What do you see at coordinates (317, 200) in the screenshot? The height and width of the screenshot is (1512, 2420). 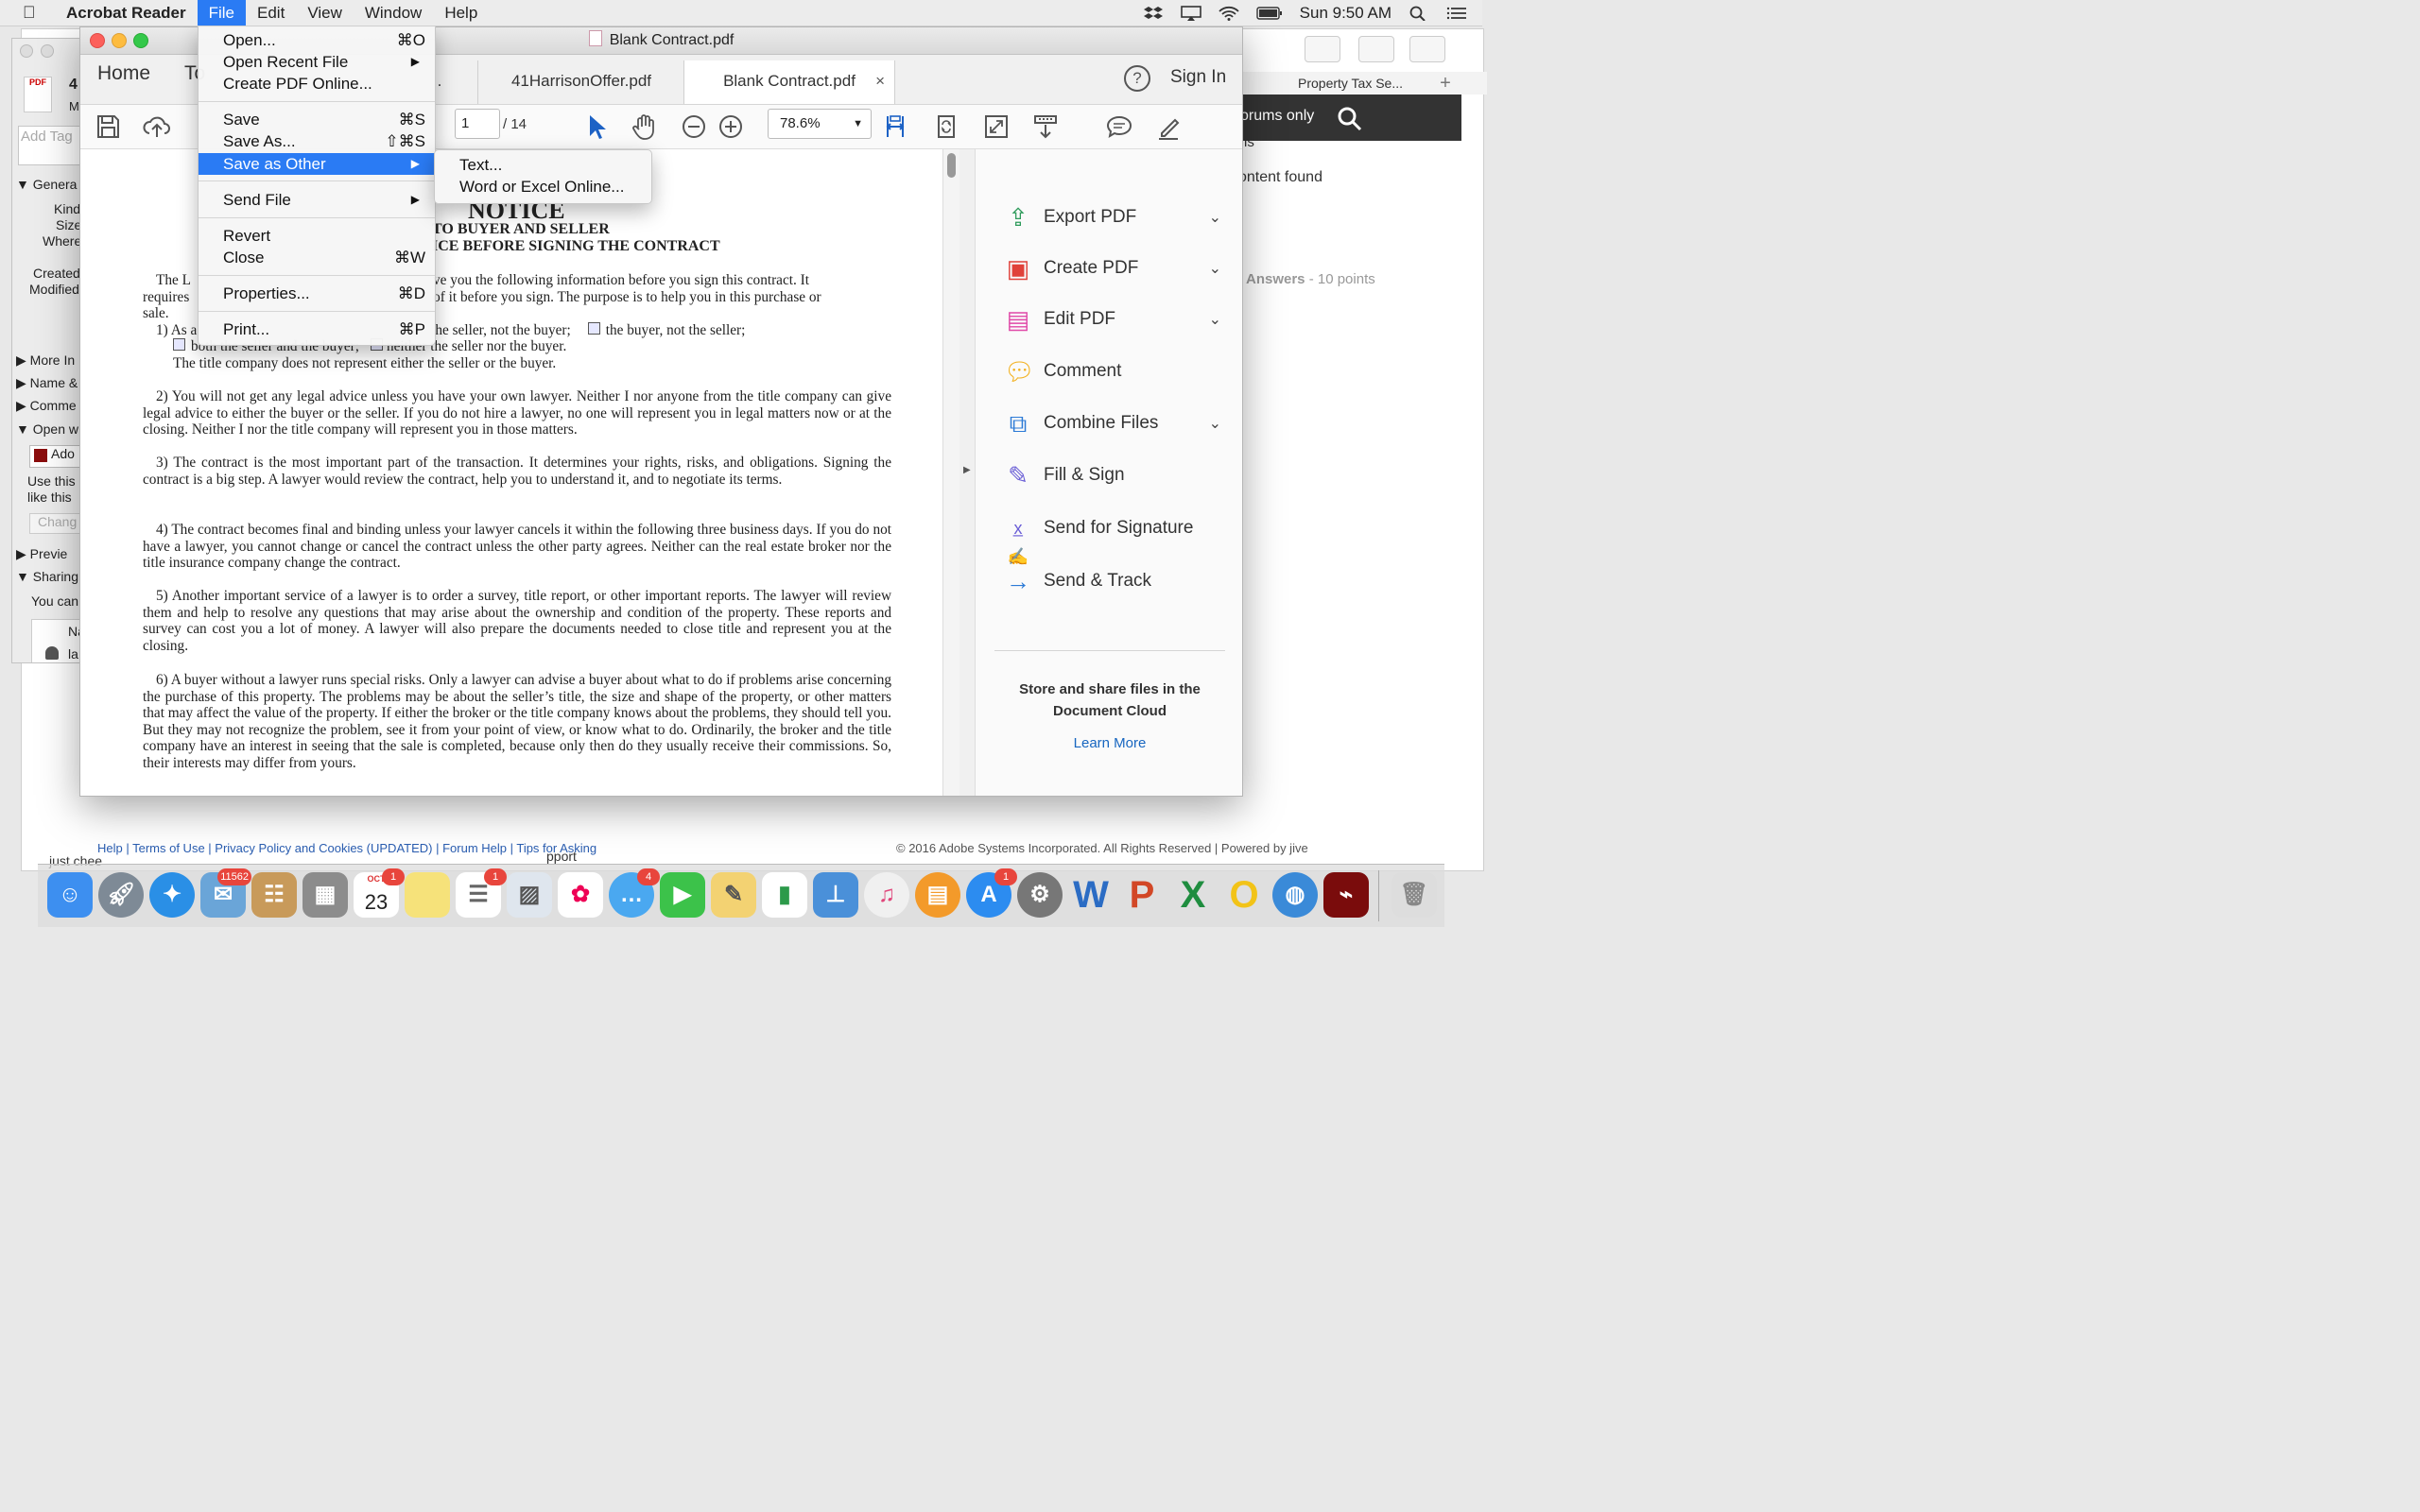 I see `menu-item-send-file: Send File ▶` at bounding box center [317, 200].